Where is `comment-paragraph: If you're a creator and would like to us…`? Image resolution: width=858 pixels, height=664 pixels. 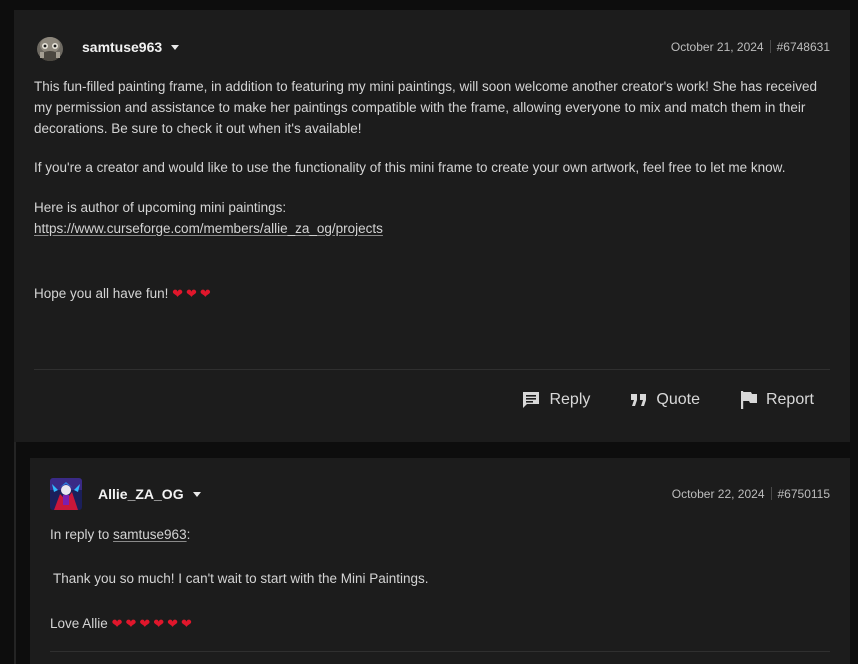 comment-paragraph: If you're a creator and would like to us… is located at coordinates (410, 167).